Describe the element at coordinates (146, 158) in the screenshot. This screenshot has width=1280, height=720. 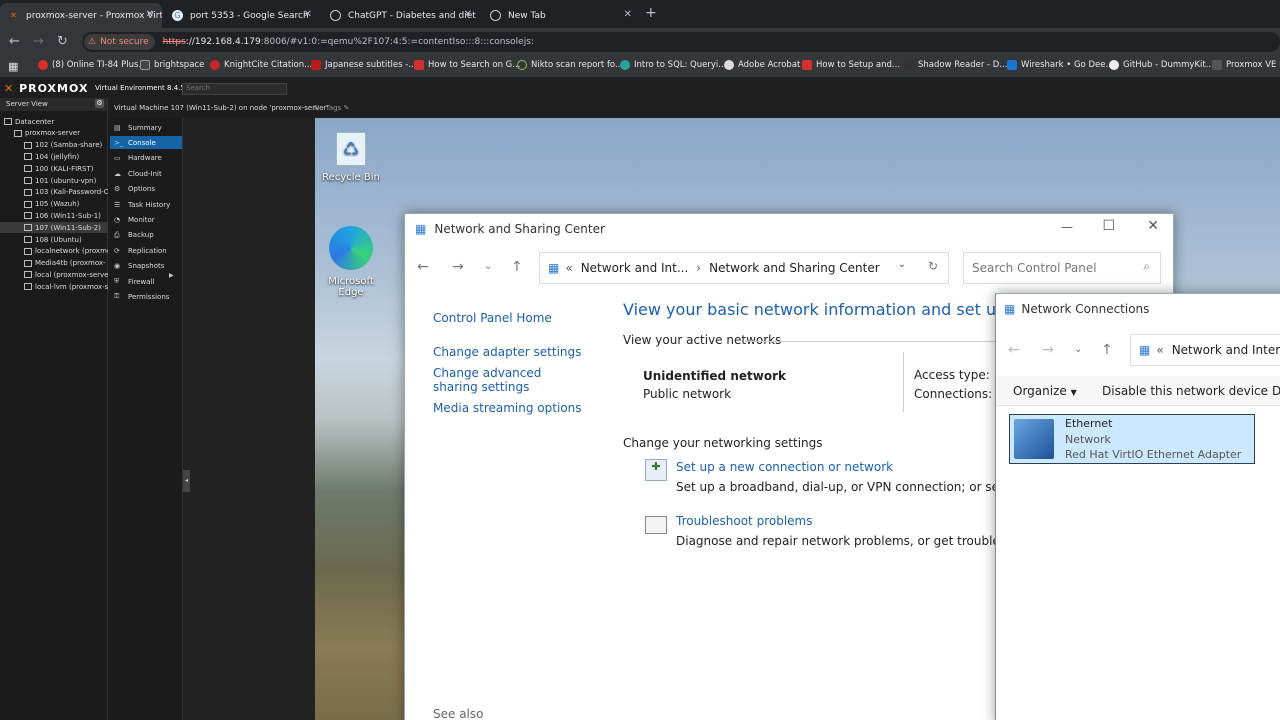
I see `menu-item-hardware: ▭ Hardware` at that location.